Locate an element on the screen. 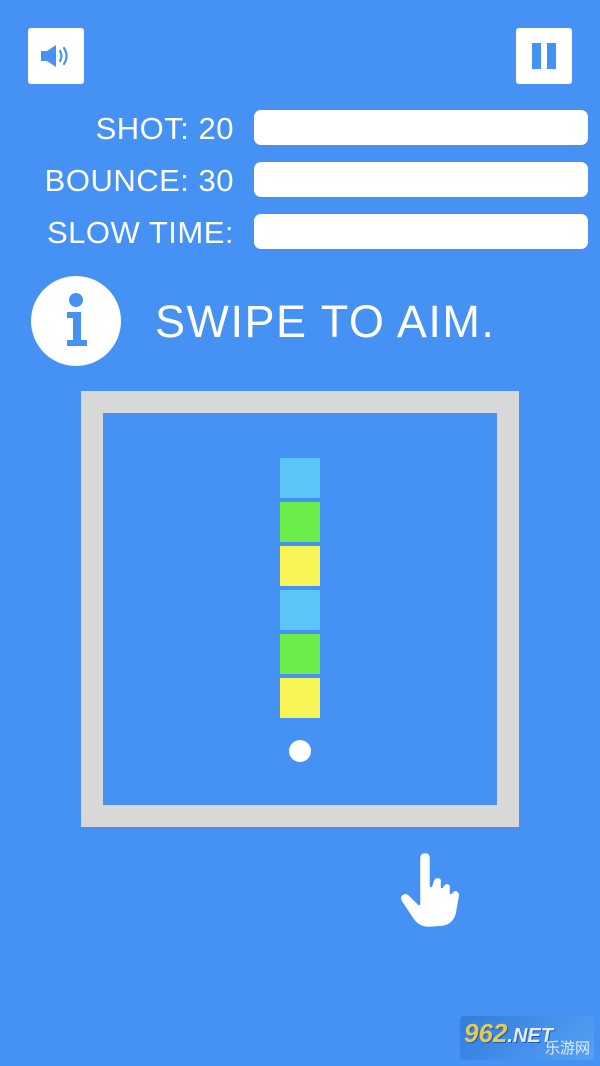  speaker-volume-icon is located at coordinates (54, 56).